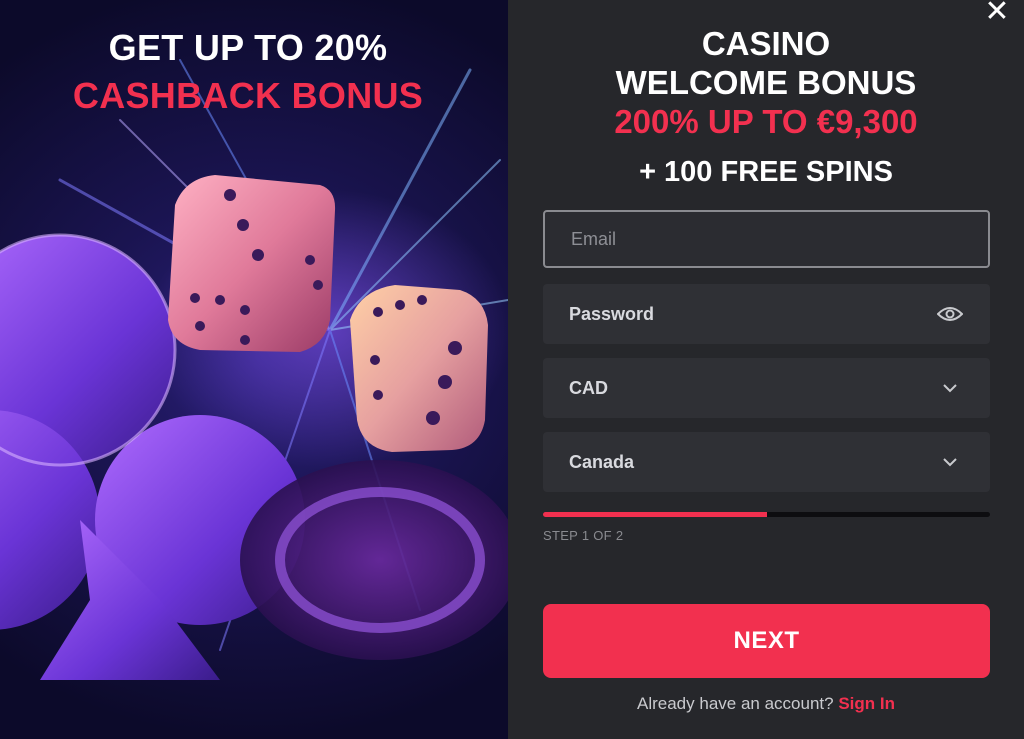 The width and height of the screenshot is (1024, 739). I want to click on signin-prompt: Already have an account? Sign In, so click(766, 704).